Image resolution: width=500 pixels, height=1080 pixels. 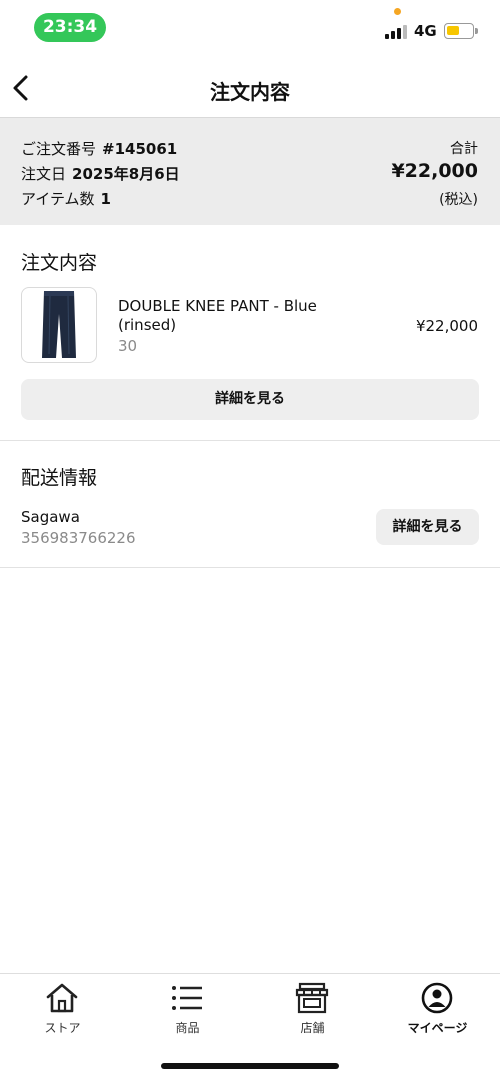 I want to click on order-section-title: 注文内容, so click(x=59, y=263).